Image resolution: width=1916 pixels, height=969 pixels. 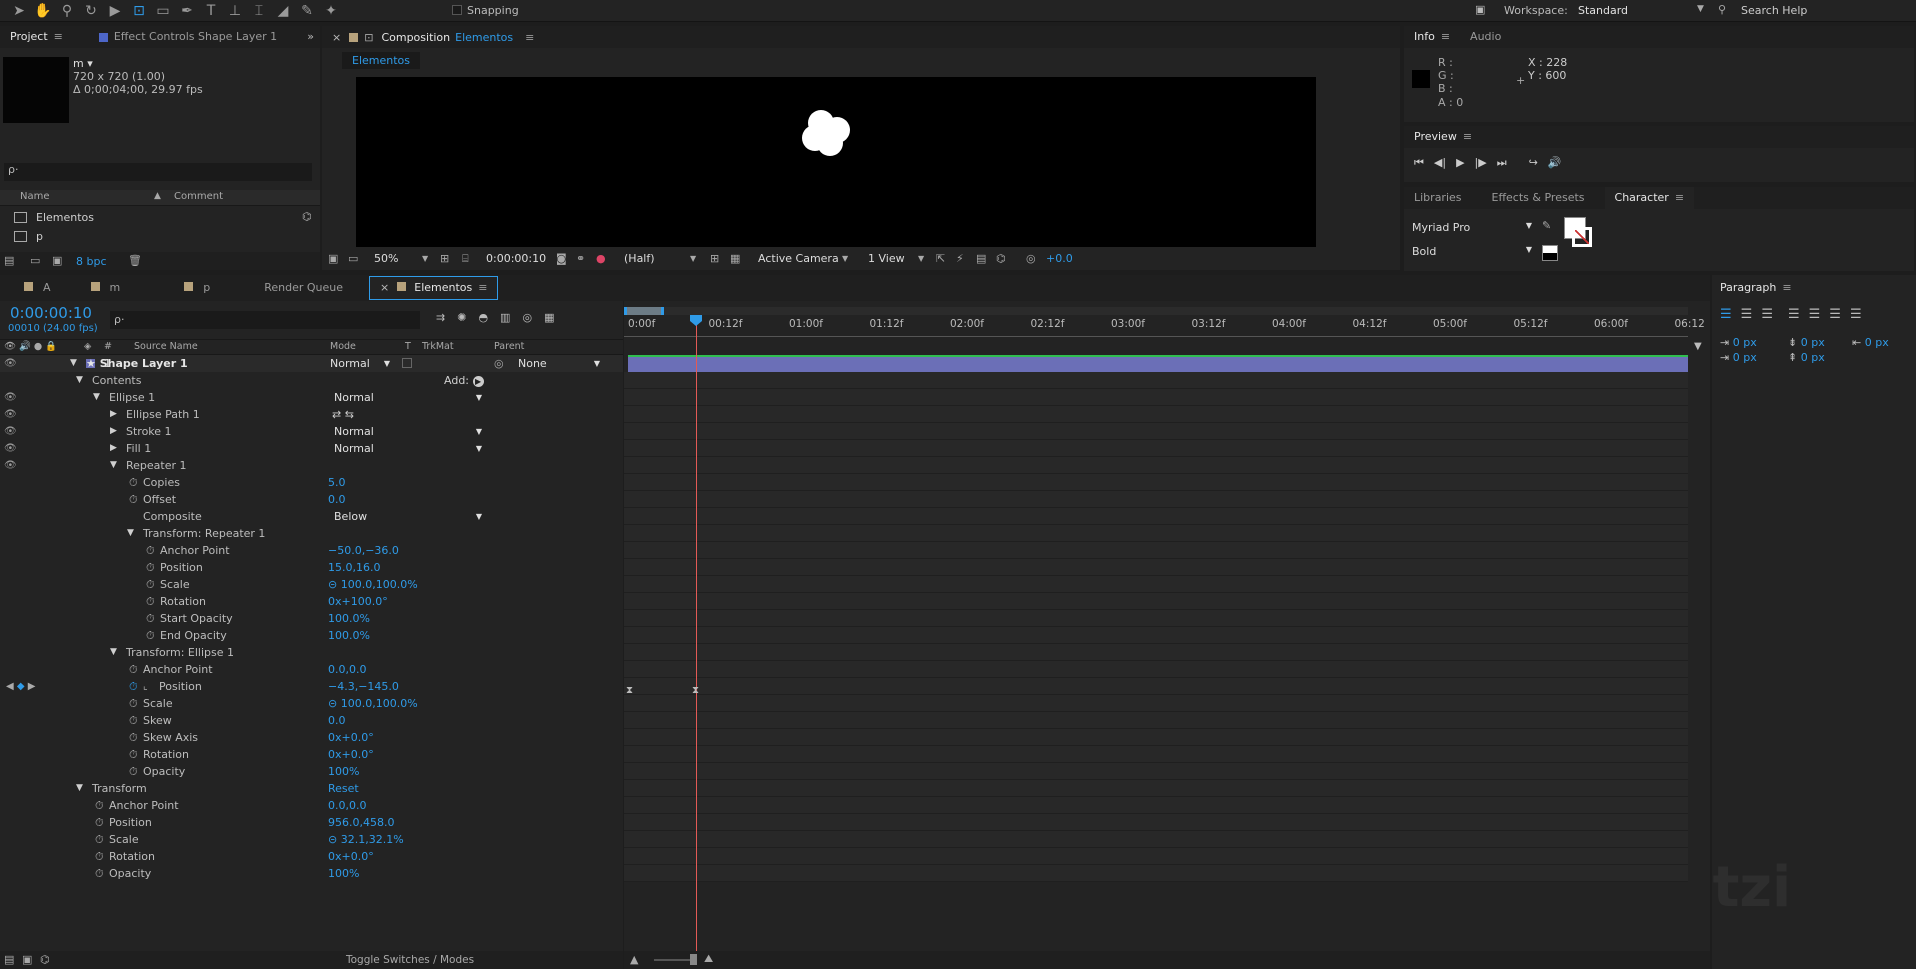 I want to click on property-row: 👁 ▶ Stroke 1 Normal ▼, so click(x=311, y=431).